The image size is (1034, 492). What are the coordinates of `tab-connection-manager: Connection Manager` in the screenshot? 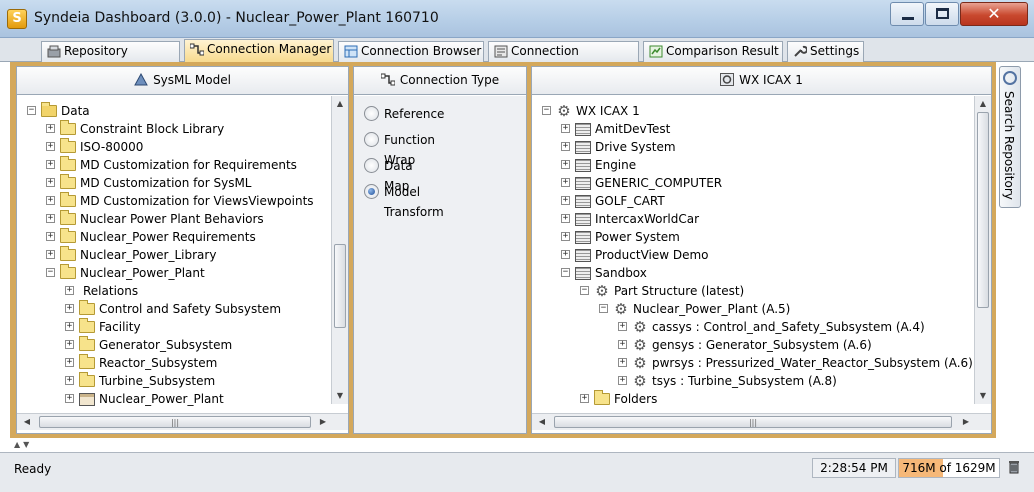 It's located at (259, 51).